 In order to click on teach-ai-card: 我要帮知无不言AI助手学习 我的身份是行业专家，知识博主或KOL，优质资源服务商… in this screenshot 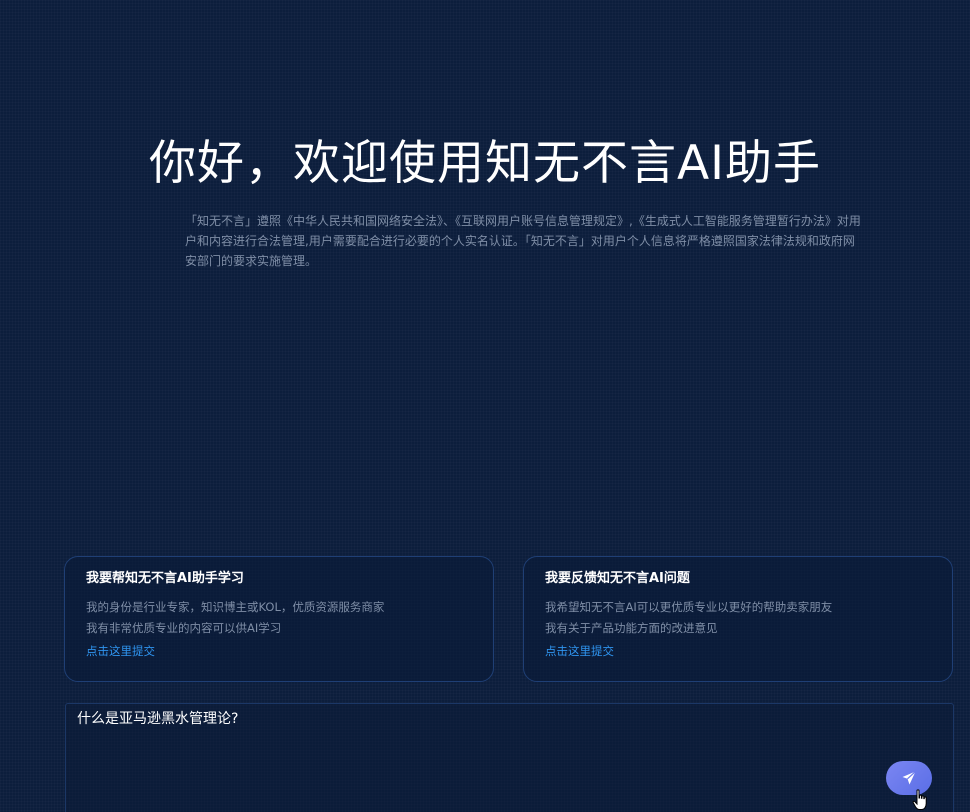, I will do `click(279, 619)`.